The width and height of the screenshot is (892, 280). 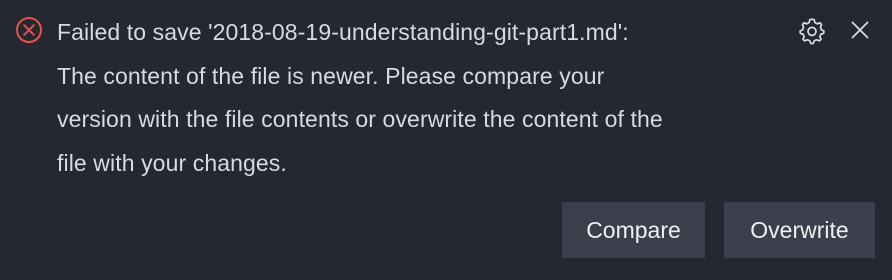 What do you see at coordinates (633, 230) in the screenshot?
I see `compare-button: Compare` at bounding box center [633, 230].